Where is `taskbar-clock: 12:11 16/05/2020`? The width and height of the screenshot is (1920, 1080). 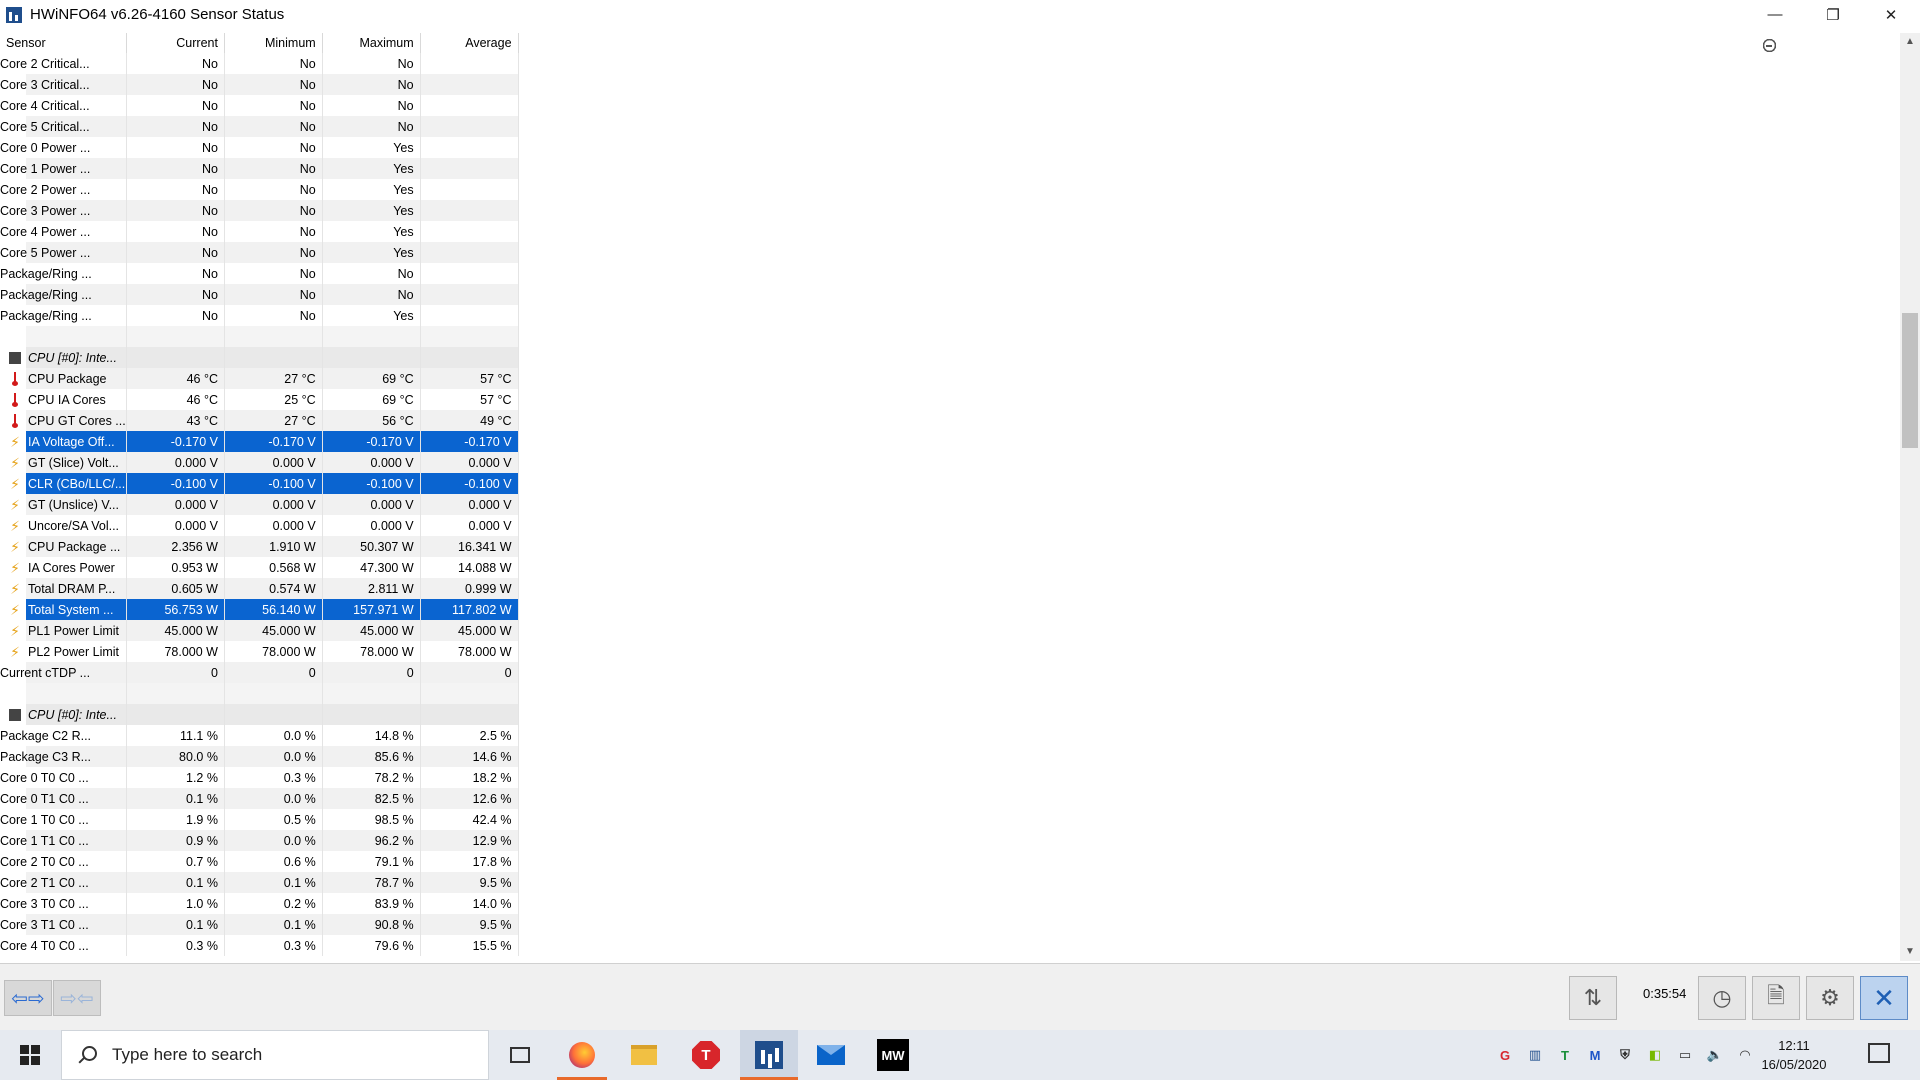 taskbar-clock: 12:11 16/05/2020 is located at coordinates (1794, 1055).